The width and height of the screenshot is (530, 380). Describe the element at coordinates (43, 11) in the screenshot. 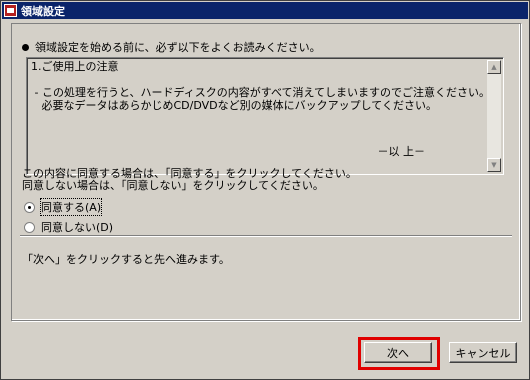

I see `window-title: 領域設定` at that location.